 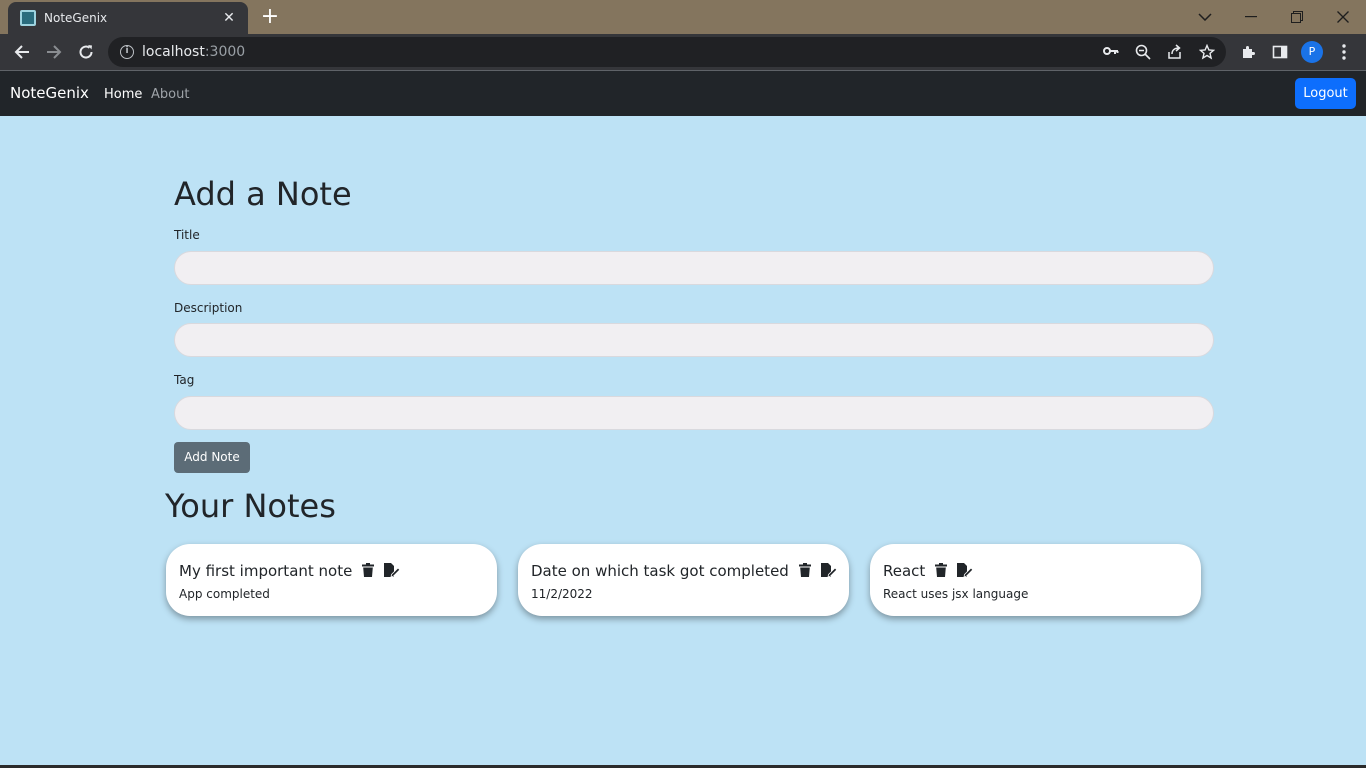 What do you see at coordinates (22, 52) in the screenshot?
I see `back-icon` at bounding box center [22, 52].